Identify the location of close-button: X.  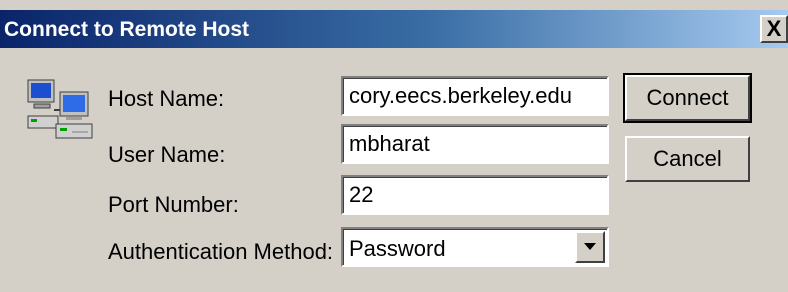
(774, 29).